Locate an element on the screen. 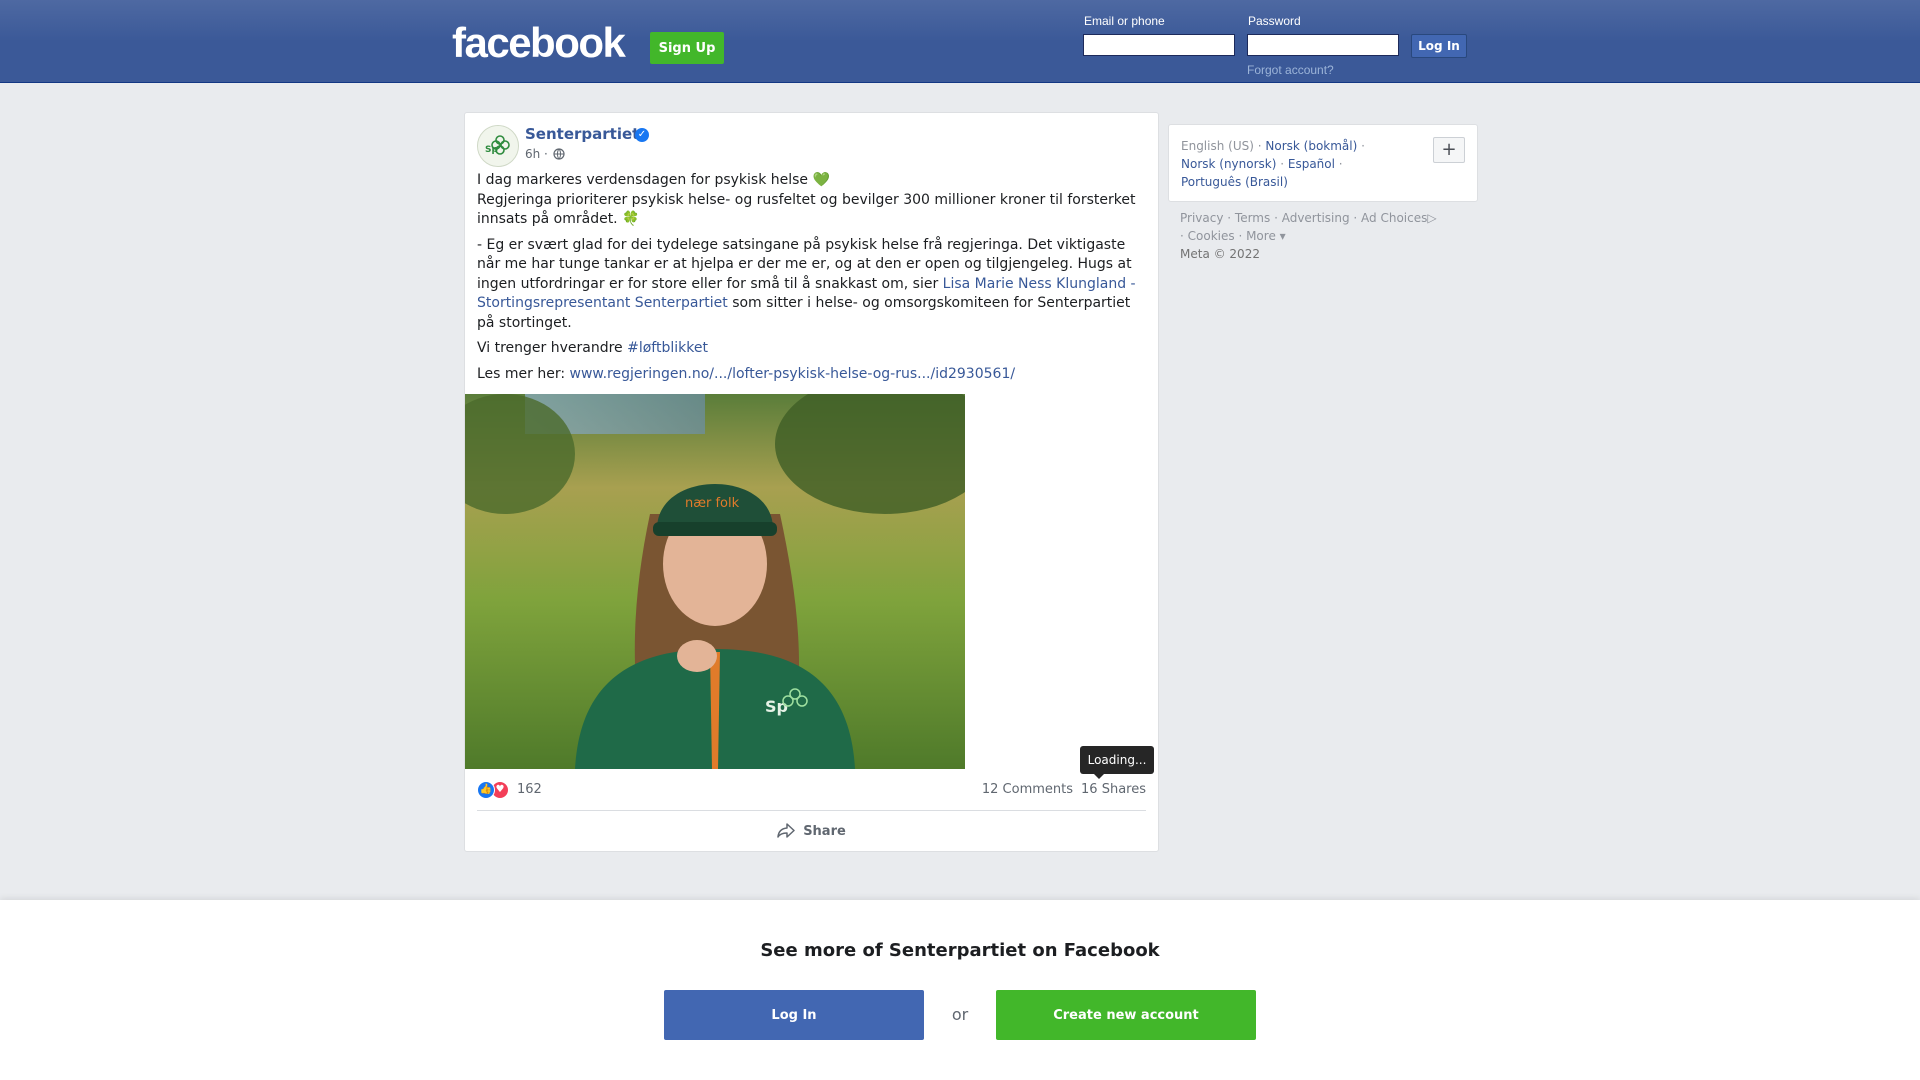  globe-icon is located at coordinates (559, 154).